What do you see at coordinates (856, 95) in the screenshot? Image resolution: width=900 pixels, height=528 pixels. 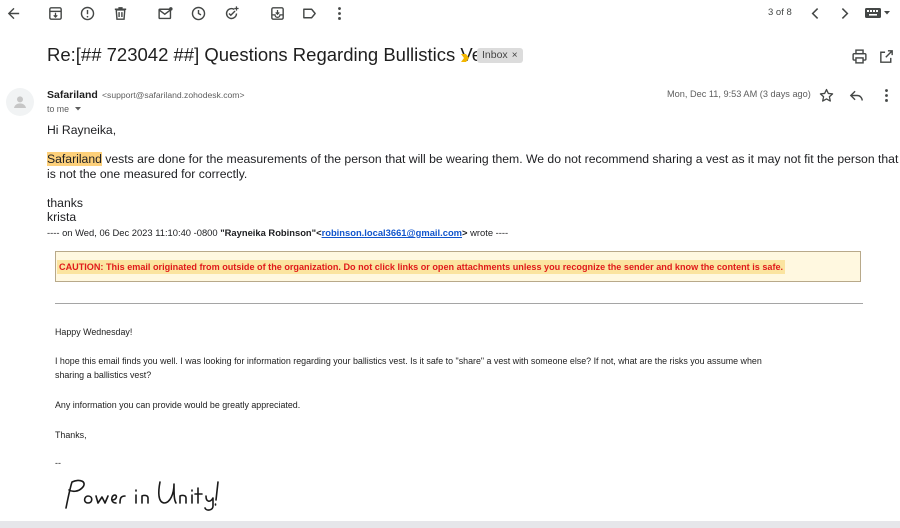 I see `reply-icon` at bounding box center [856, 95].